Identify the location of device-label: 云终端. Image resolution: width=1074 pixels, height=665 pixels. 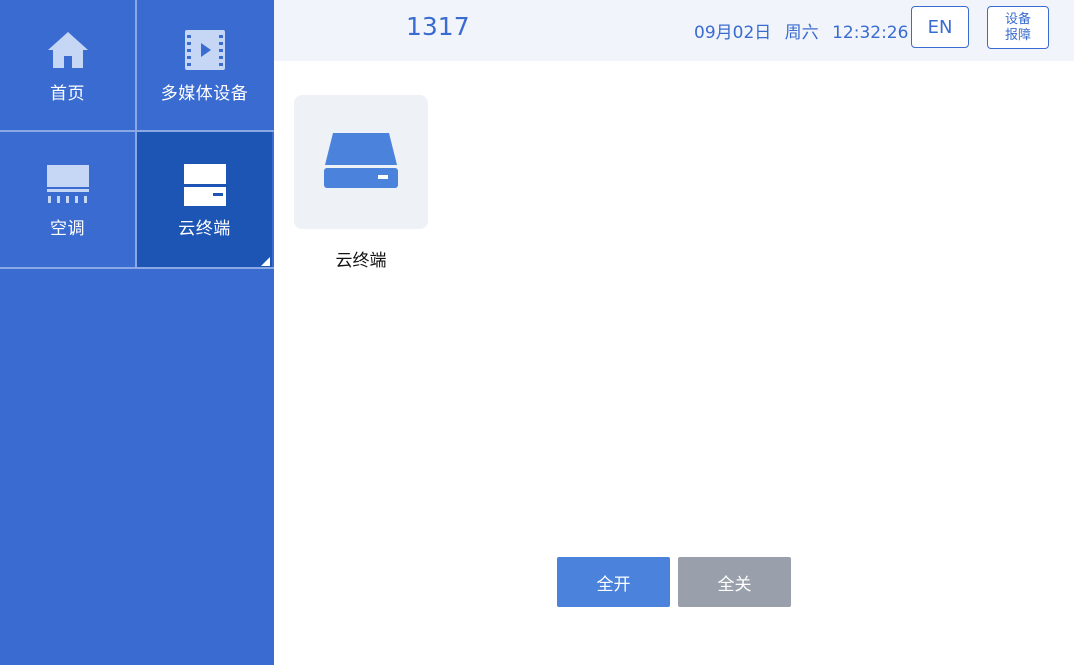
(361, 261).